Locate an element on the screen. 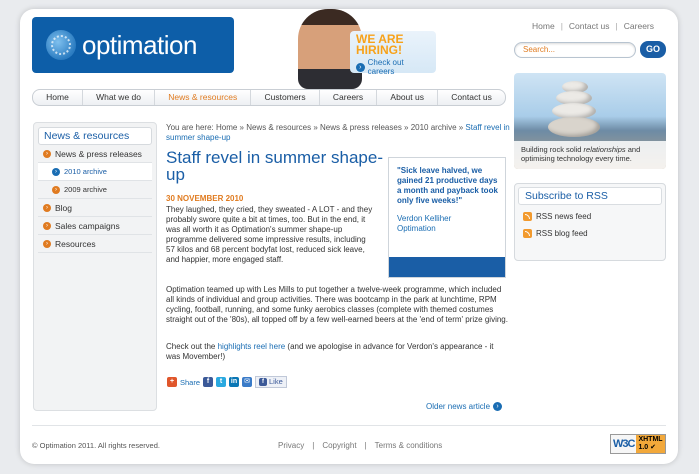 The image size is (699, 474). top-links: Home | Contact us | Careers is located at coordinates (593, 26).